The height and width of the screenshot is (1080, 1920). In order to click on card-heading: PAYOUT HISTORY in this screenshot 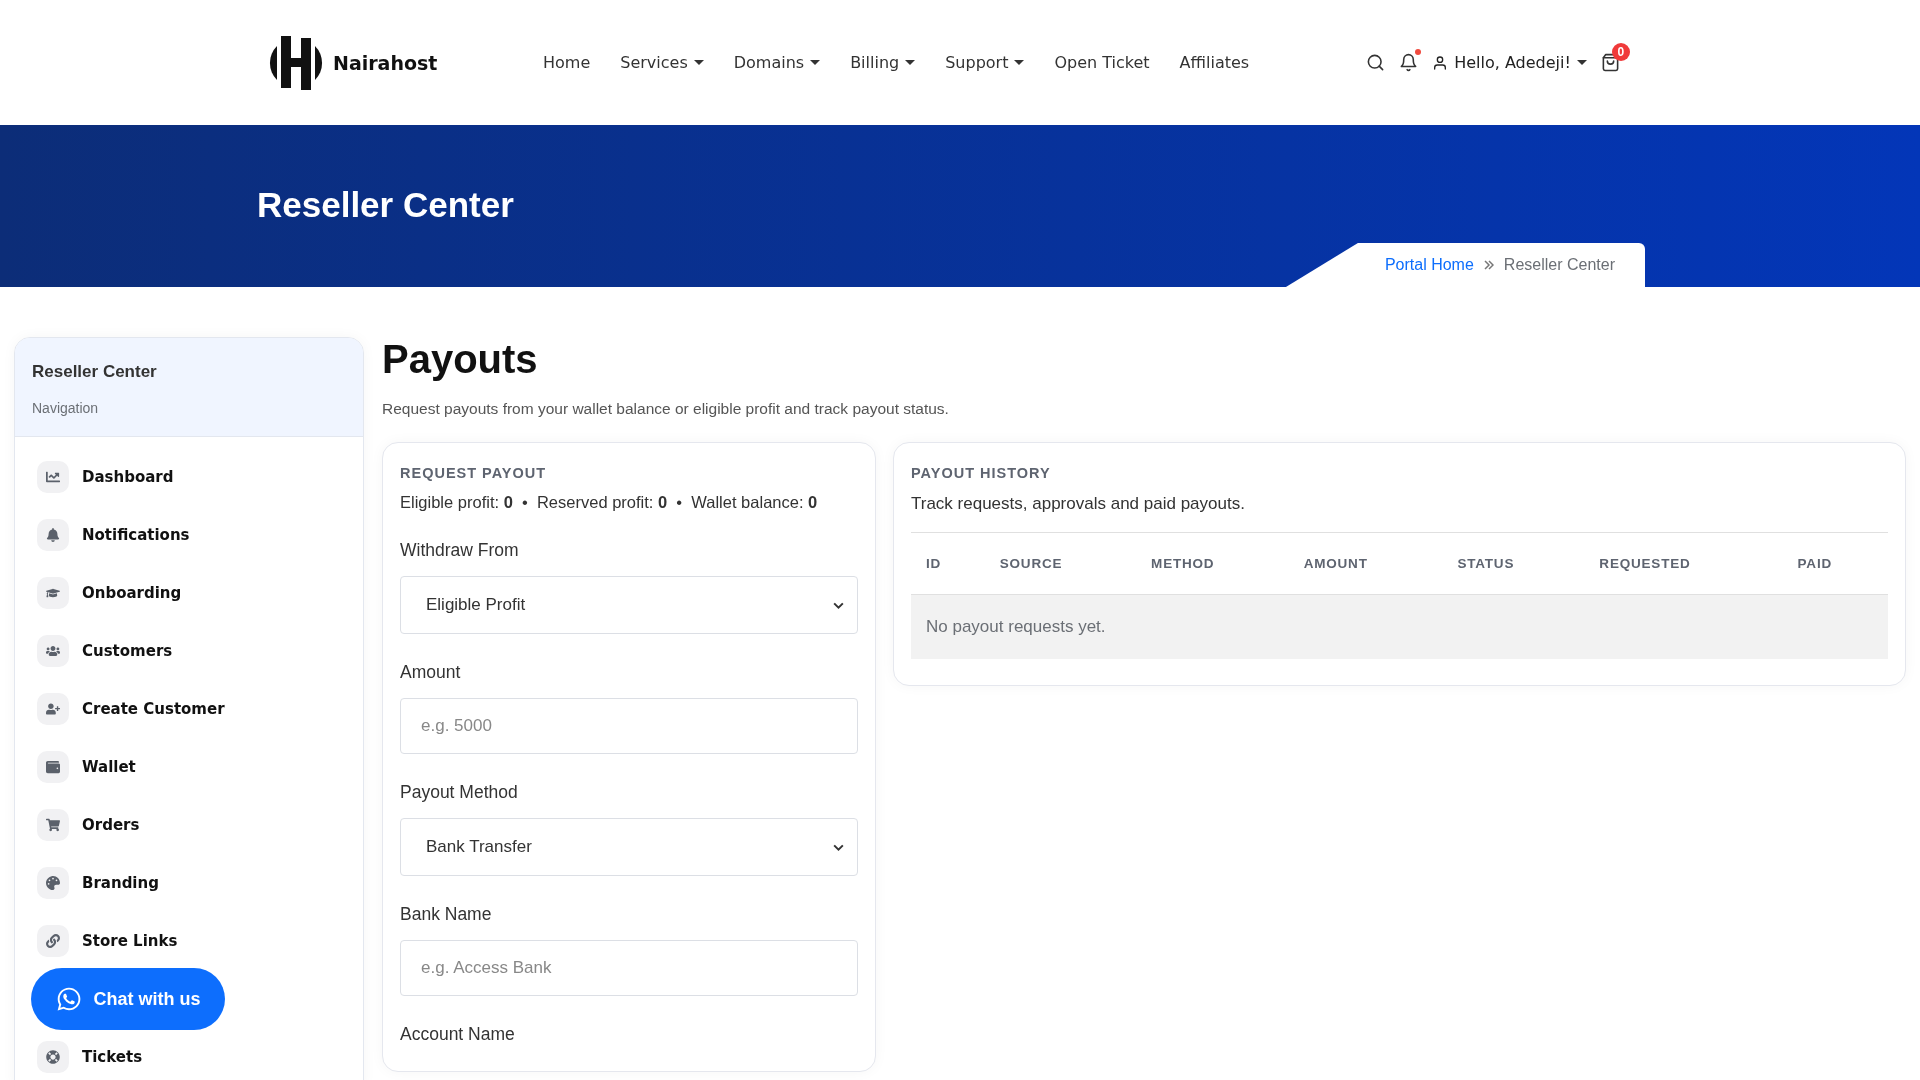, I will do `click(981, 473)`.